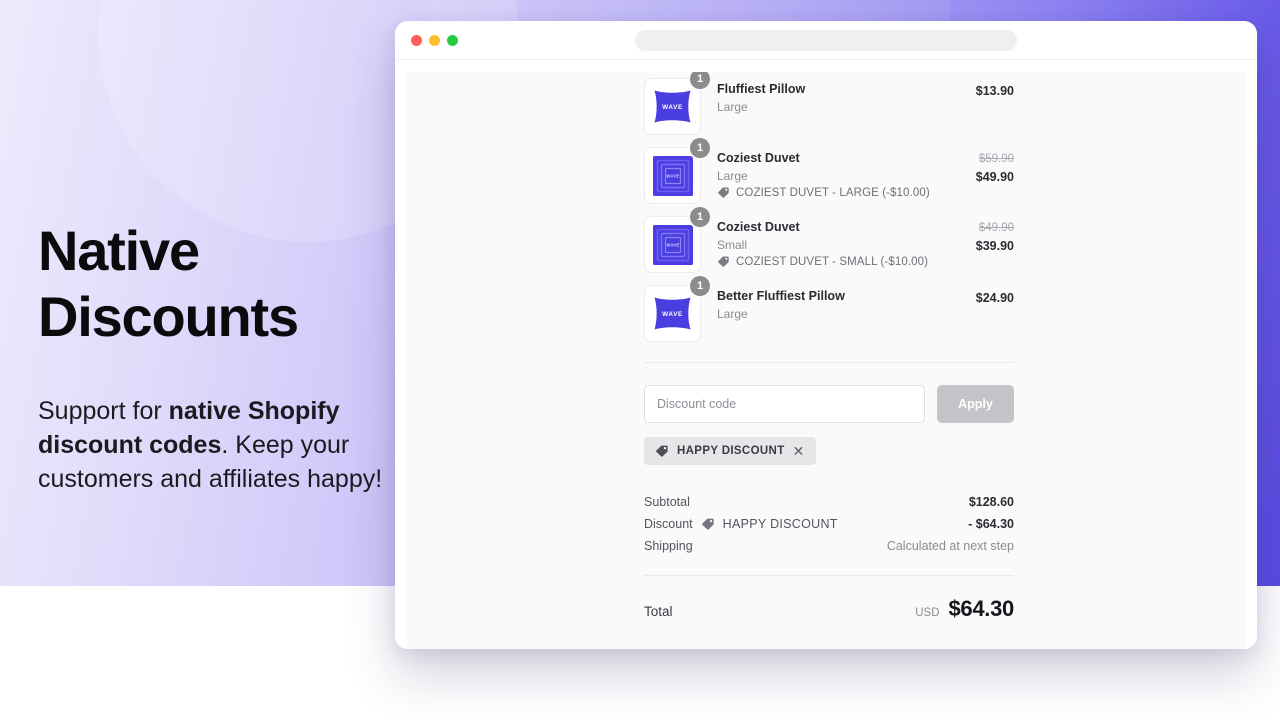 The image size is (1280, 720). I want to click on line-item-title: Fluffiest Pillow, so click(761, 89).